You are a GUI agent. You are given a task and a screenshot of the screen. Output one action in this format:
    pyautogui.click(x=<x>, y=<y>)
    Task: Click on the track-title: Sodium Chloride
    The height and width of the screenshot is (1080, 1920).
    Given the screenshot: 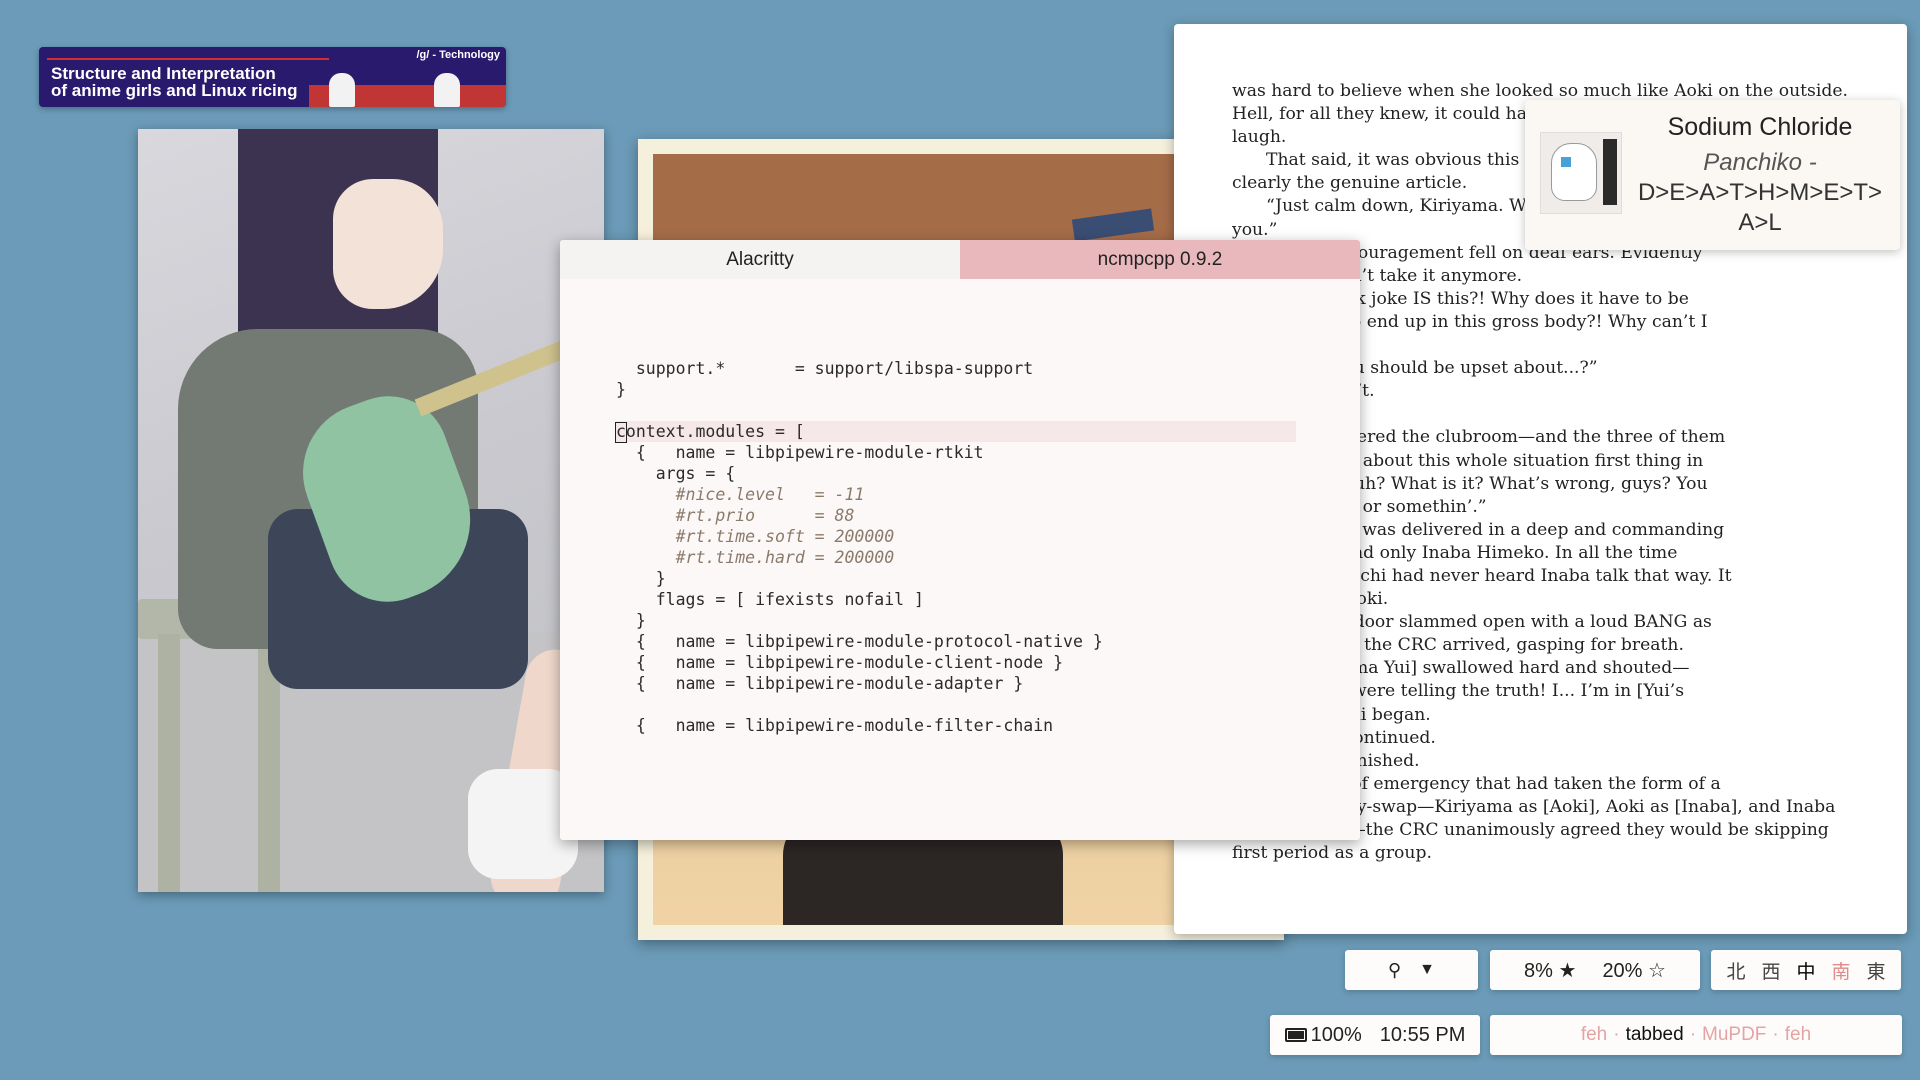 What is the action you would take?
    pyautogui.click(x=1760, y=127)
    